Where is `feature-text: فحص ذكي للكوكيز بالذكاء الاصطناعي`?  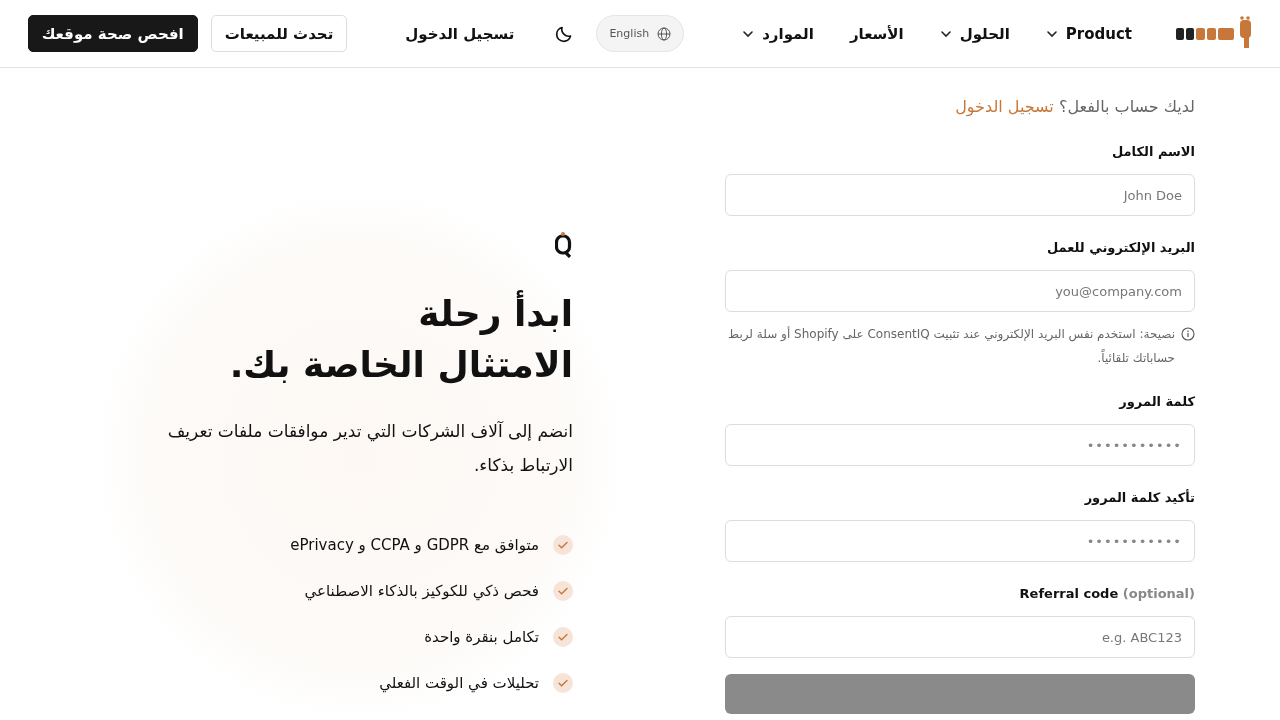
feature-text: فحص ذكي للكوكيز بالذكاء الاصطناعي is located at coordinates (421, 591).